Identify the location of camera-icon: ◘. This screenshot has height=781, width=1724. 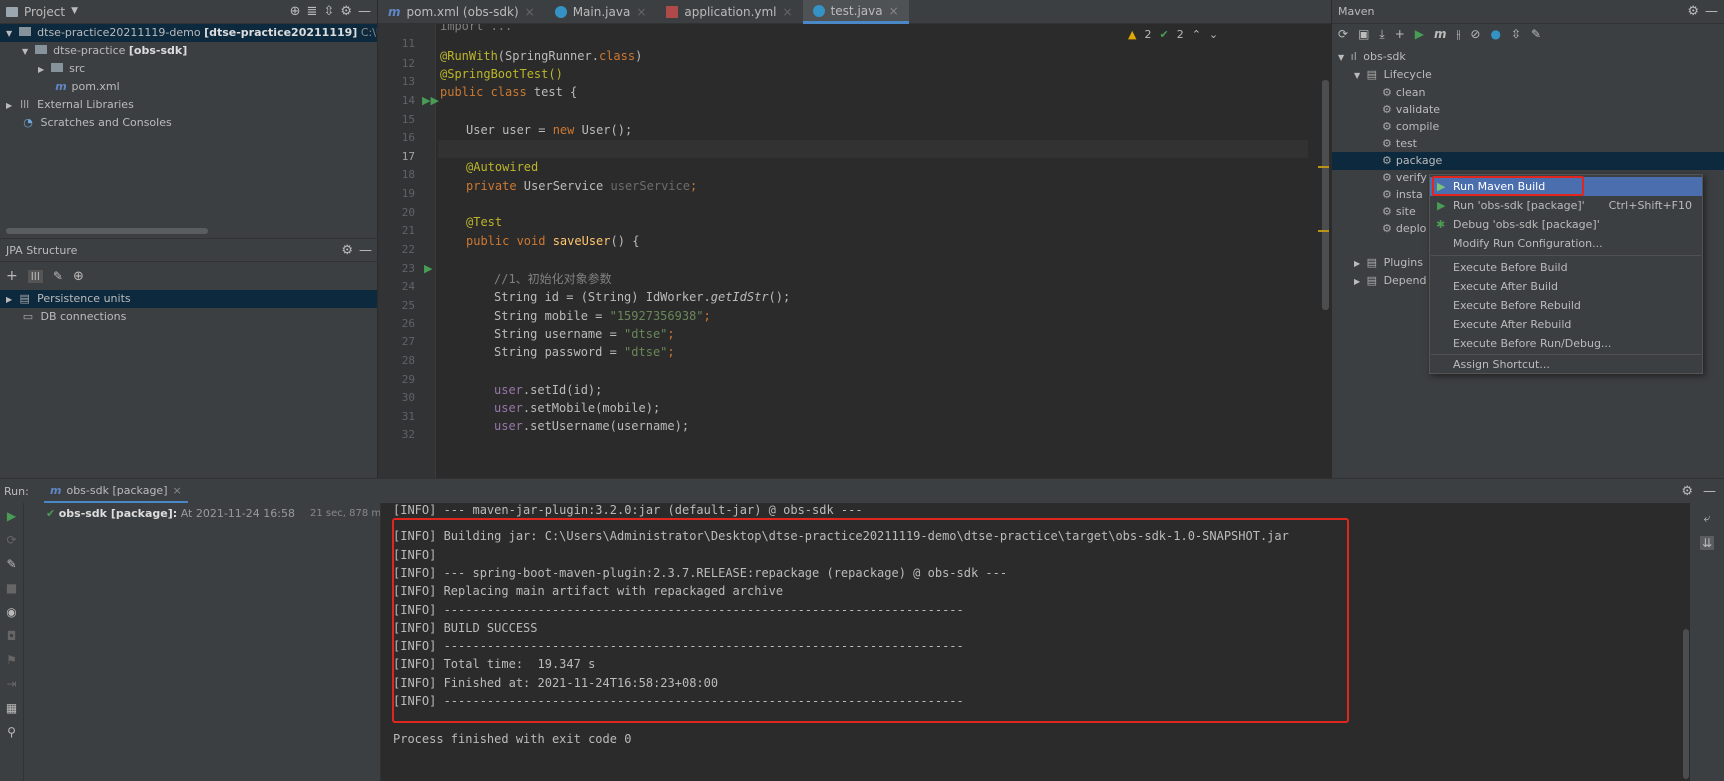
(12, 636).